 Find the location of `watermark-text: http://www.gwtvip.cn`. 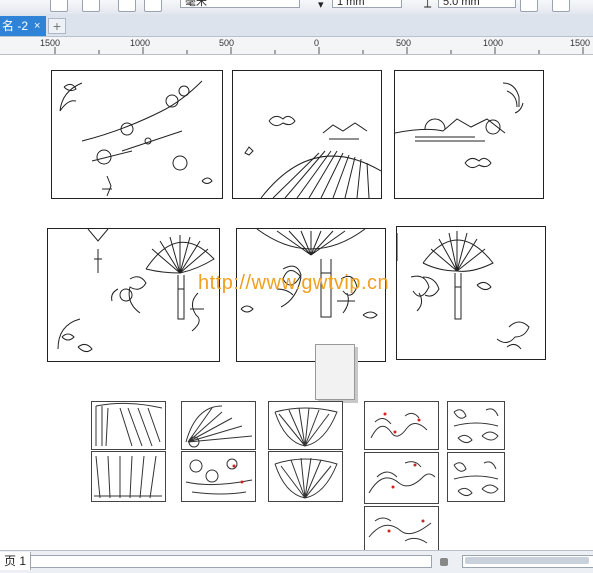

watermark-text: http://www.gwtvip.cn is located at coordinates (294, 283).